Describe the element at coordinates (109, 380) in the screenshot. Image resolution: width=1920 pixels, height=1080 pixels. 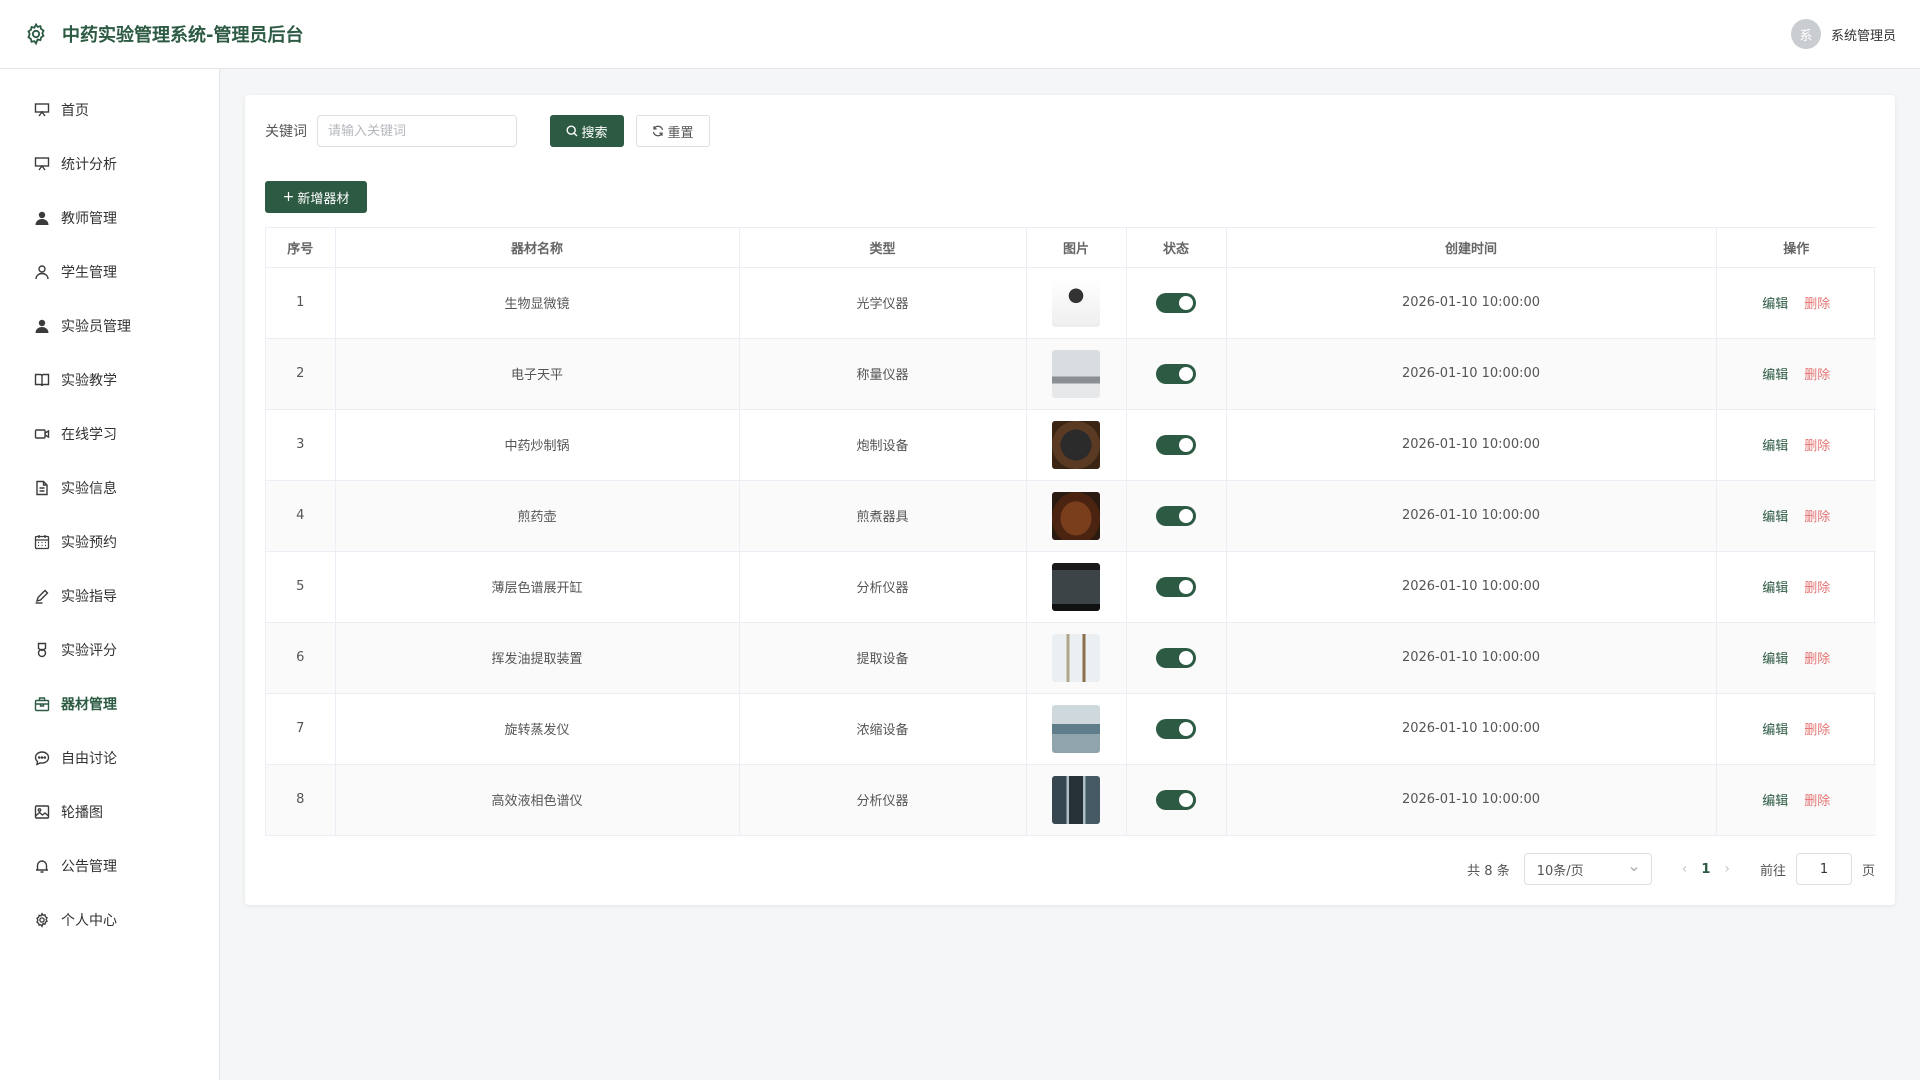
I see `sidebar-item-teaching: 实验教学` at that location.